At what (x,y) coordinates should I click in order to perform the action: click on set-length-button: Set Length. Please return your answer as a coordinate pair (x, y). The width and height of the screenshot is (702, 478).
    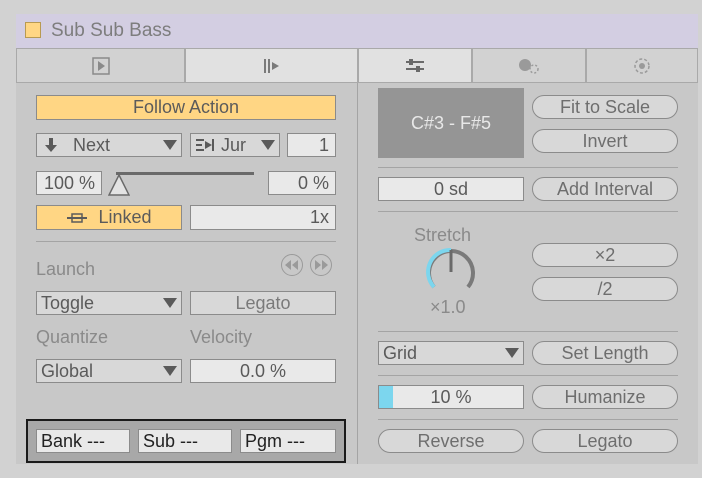
    Looking at the image, I should click on (605, 353).